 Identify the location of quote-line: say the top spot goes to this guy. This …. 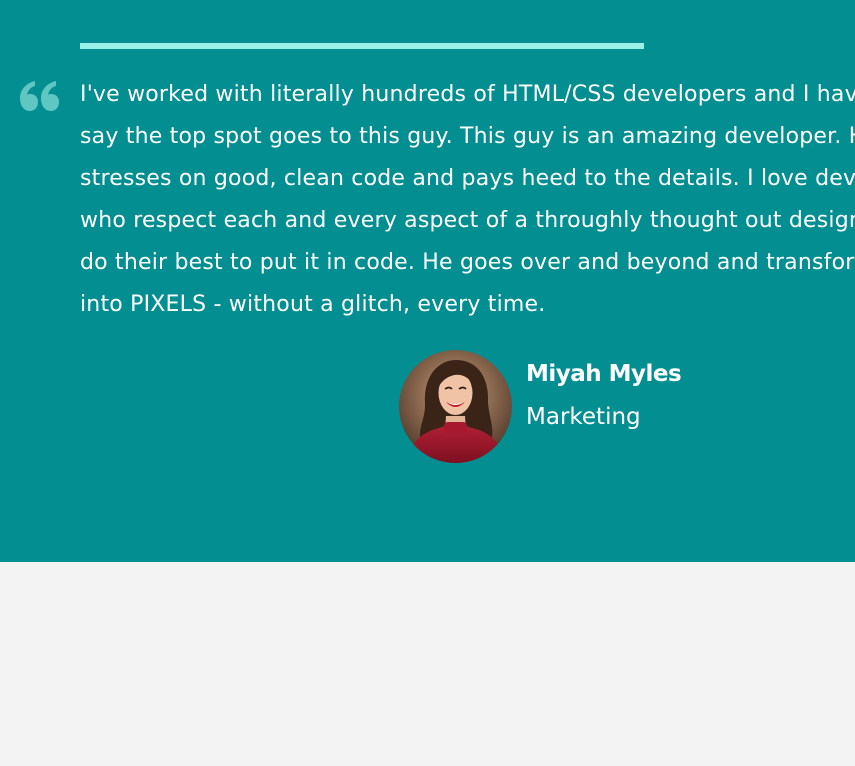
(467, 136).